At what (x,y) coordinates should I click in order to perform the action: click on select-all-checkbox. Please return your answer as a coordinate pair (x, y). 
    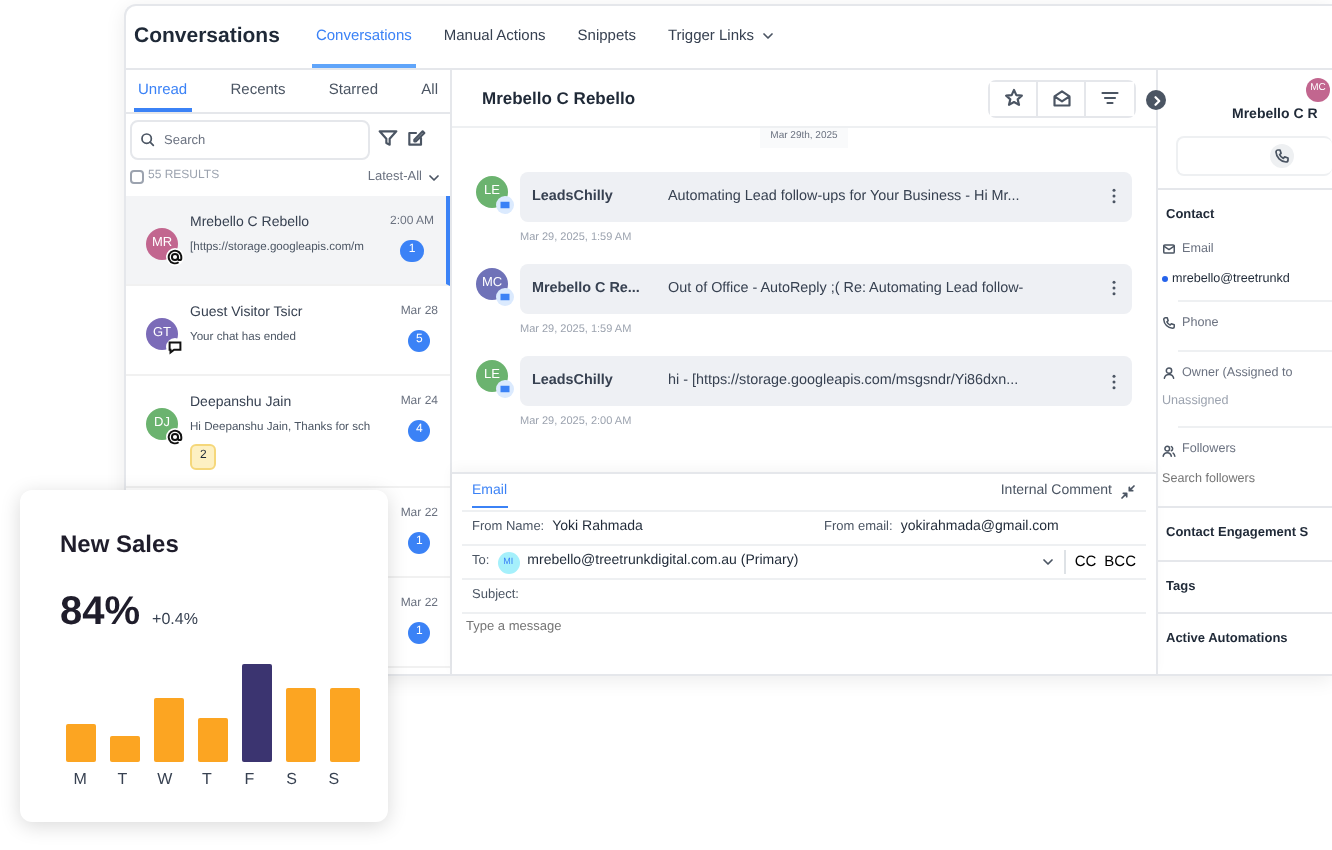
    Looking at the image, I should click on (137, 177).